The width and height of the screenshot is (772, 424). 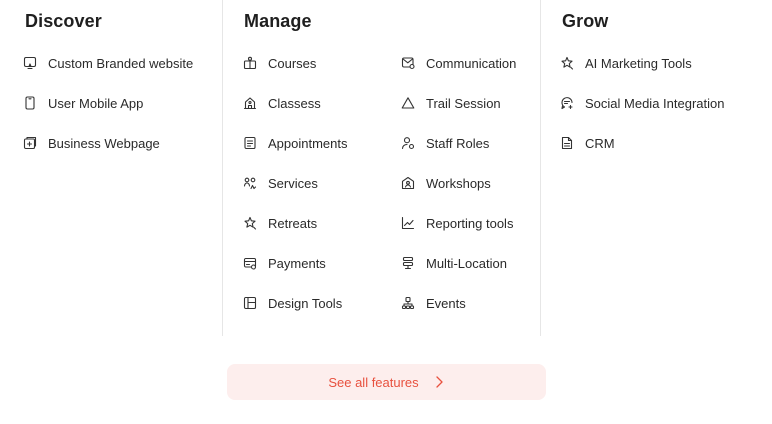 I want to click on menu-item-label: Retreats, so click(x=293, y=223).